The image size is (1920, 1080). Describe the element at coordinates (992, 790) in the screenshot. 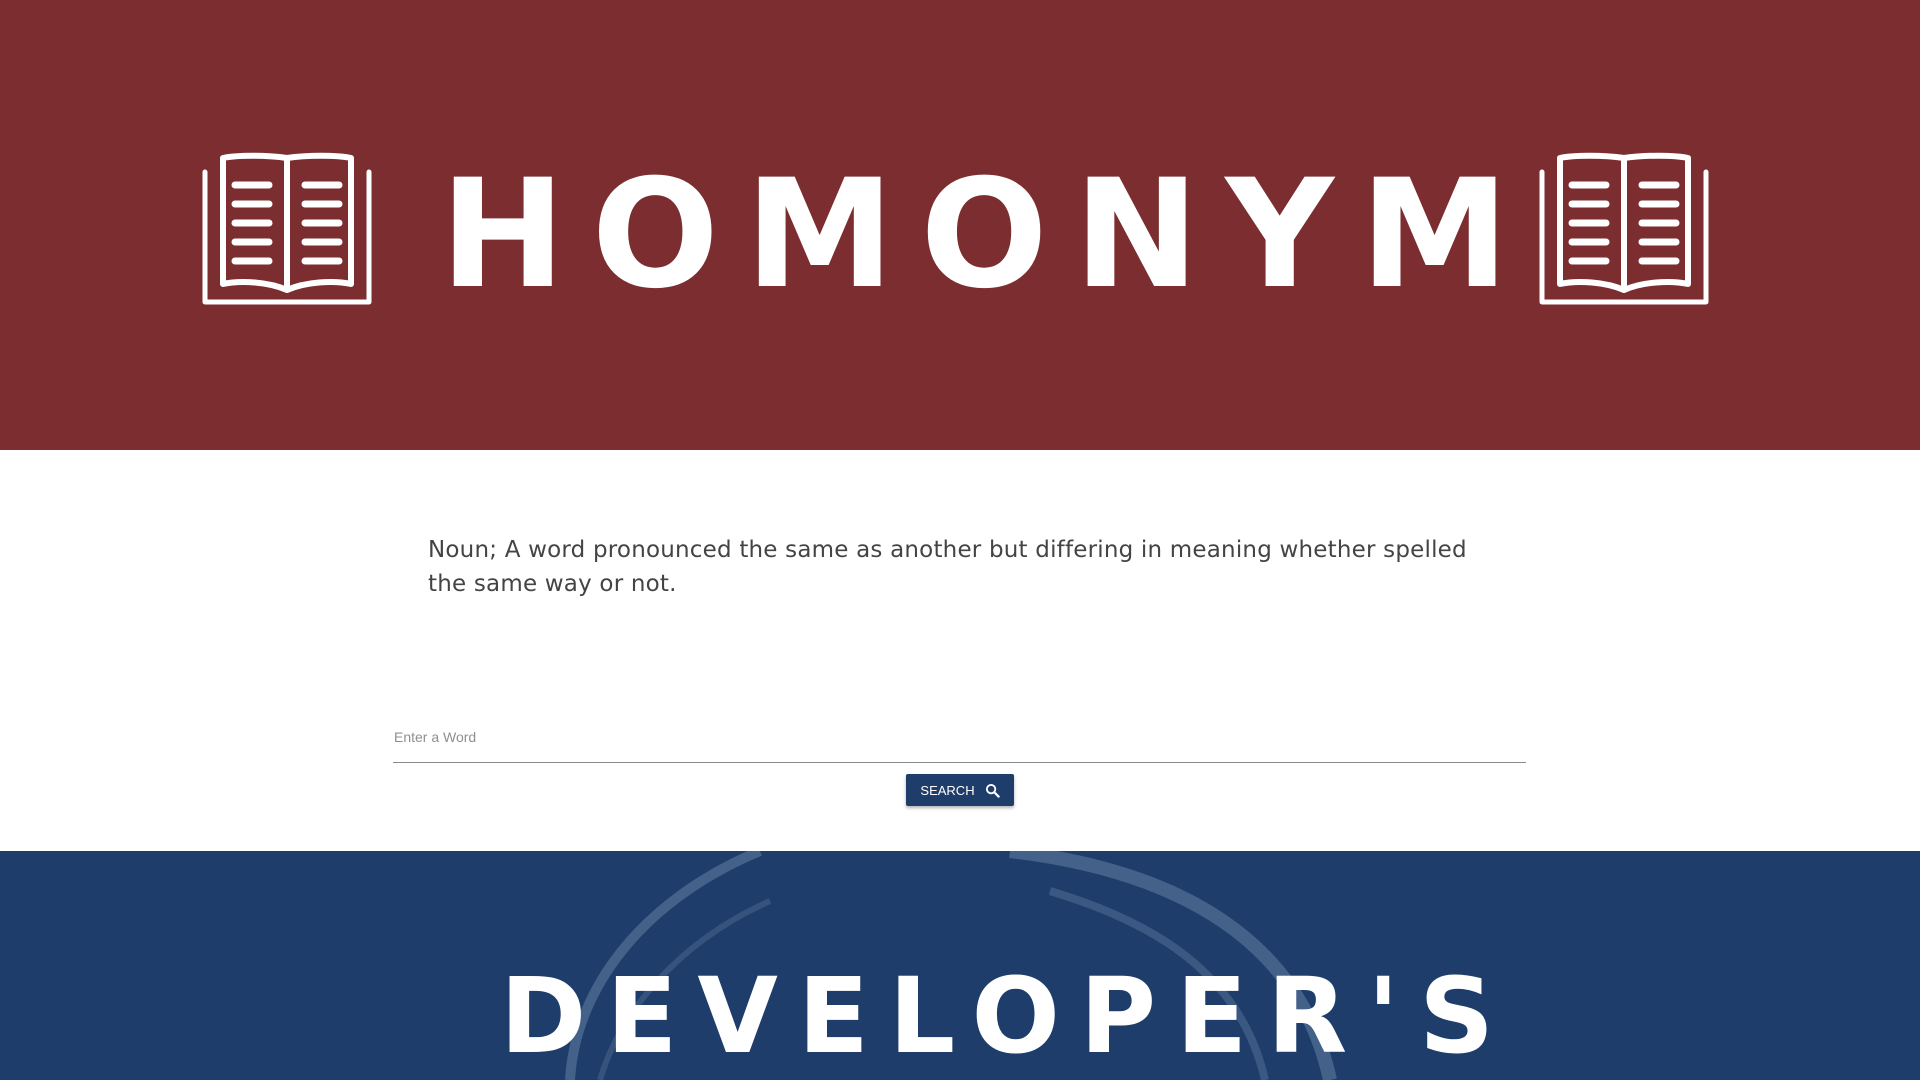

I see `search-icon` at that location.